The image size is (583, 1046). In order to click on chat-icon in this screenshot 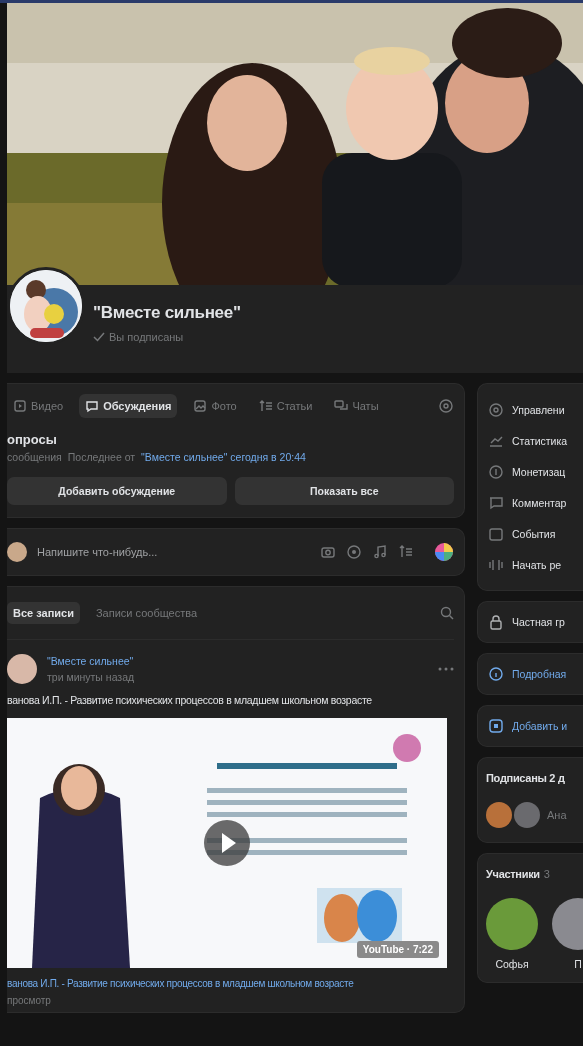, I will do `click(341, 406)`.